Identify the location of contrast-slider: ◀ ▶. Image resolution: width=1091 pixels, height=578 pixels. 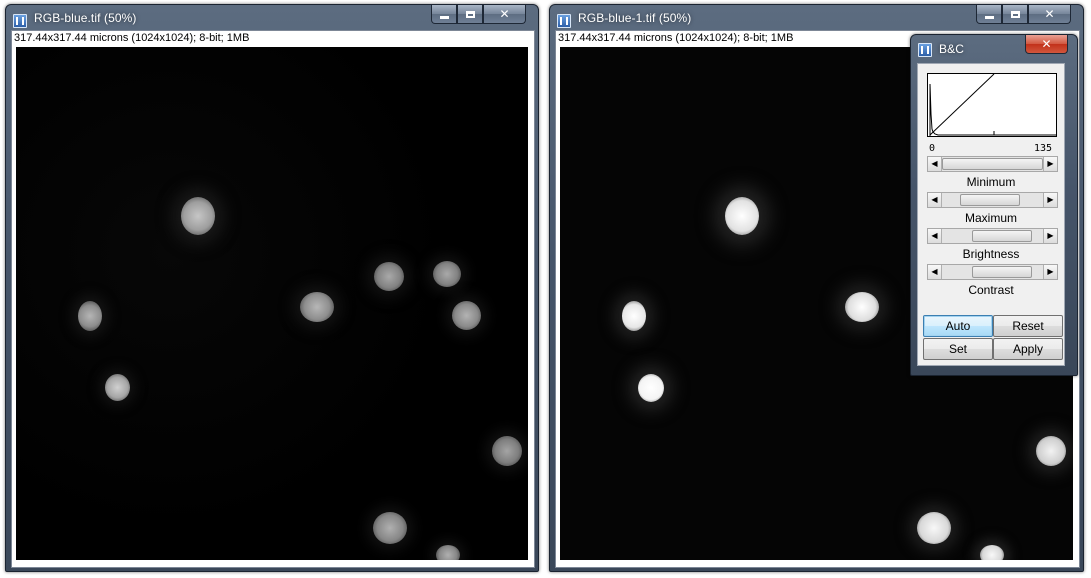
(992, 272).